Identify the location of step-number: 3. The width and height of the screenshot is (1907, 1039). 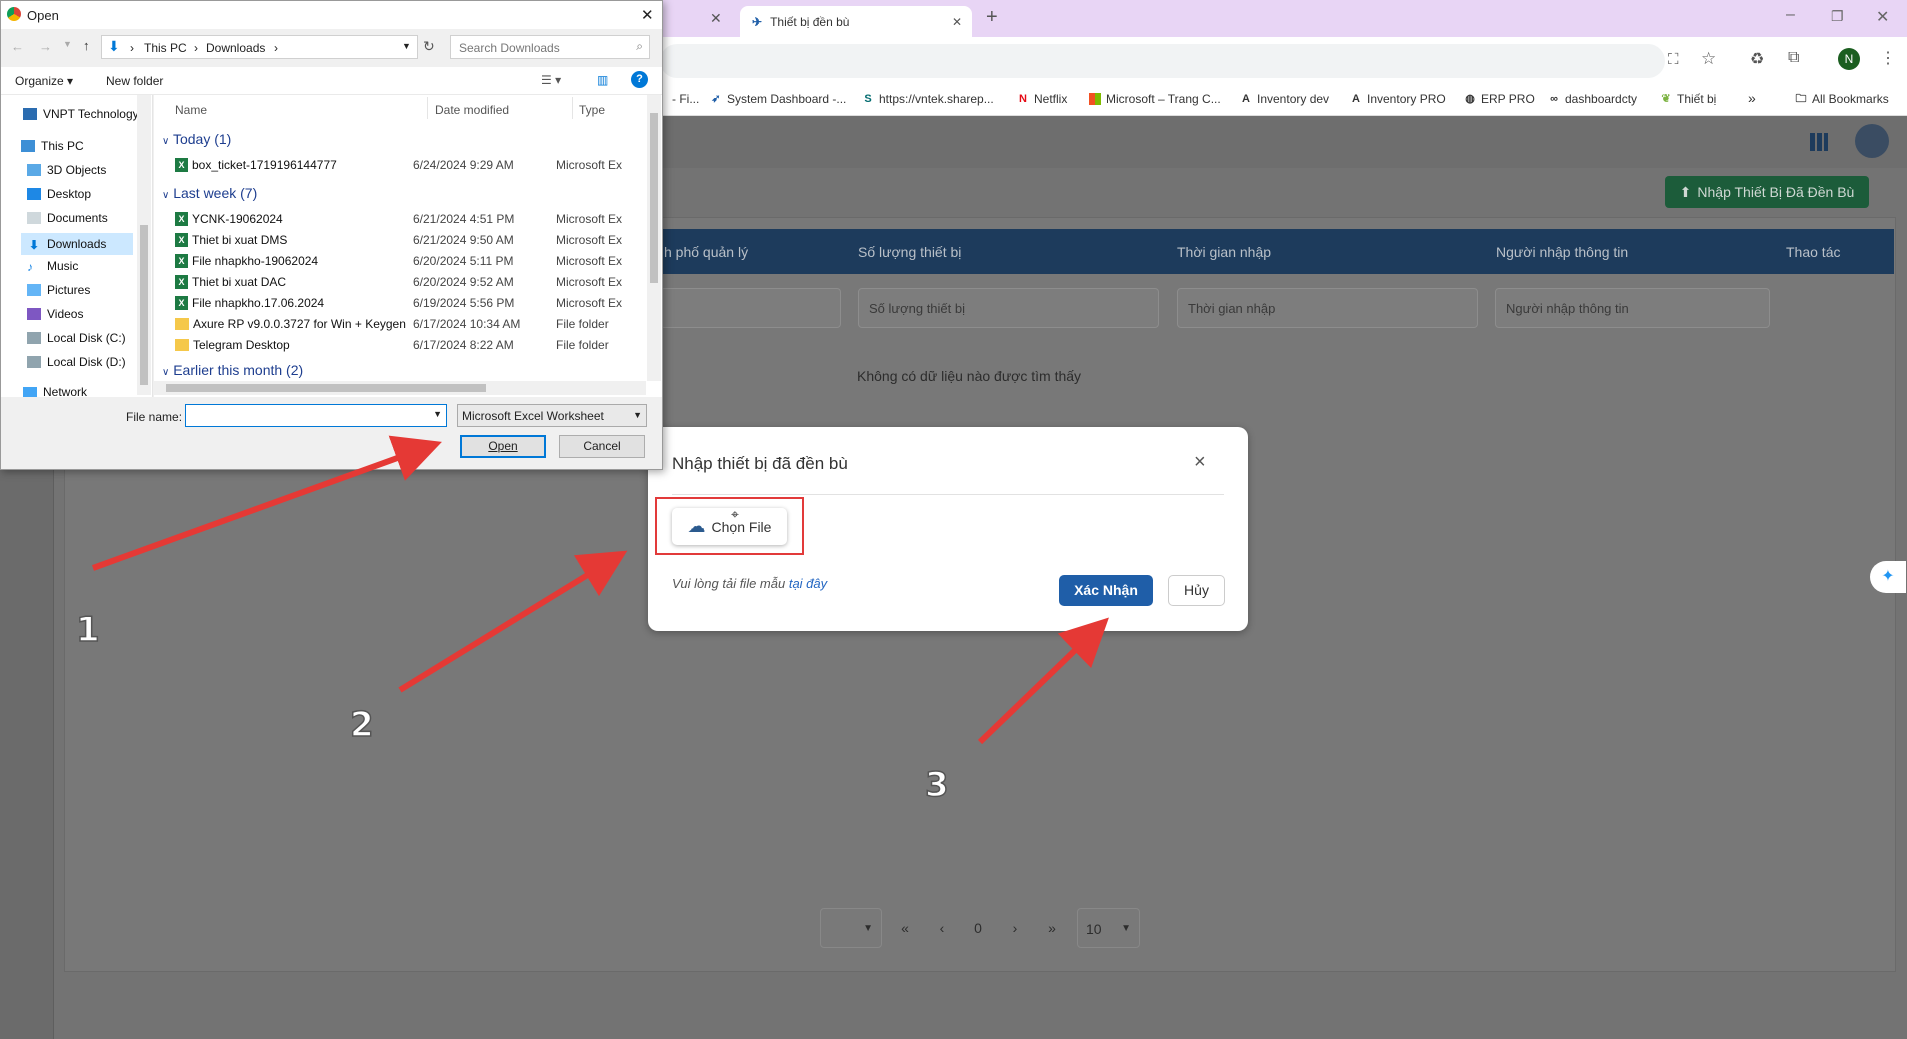
(936, 785).